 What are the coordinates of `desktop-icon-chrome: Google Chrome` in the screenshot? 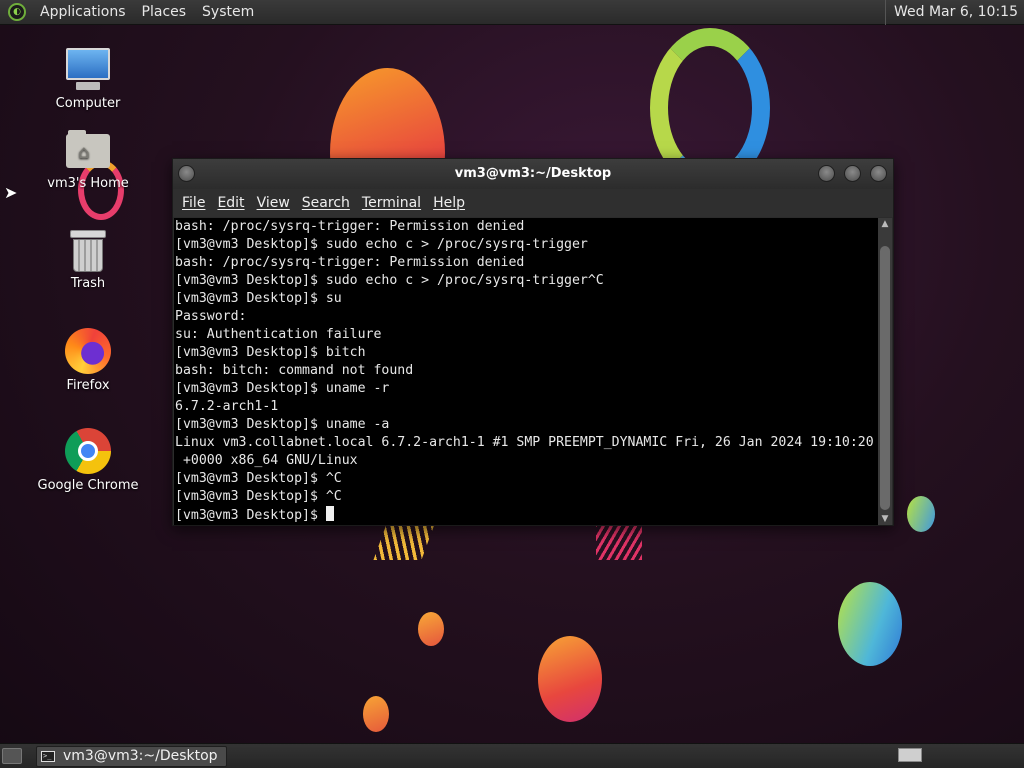 It's located at (88, 460).